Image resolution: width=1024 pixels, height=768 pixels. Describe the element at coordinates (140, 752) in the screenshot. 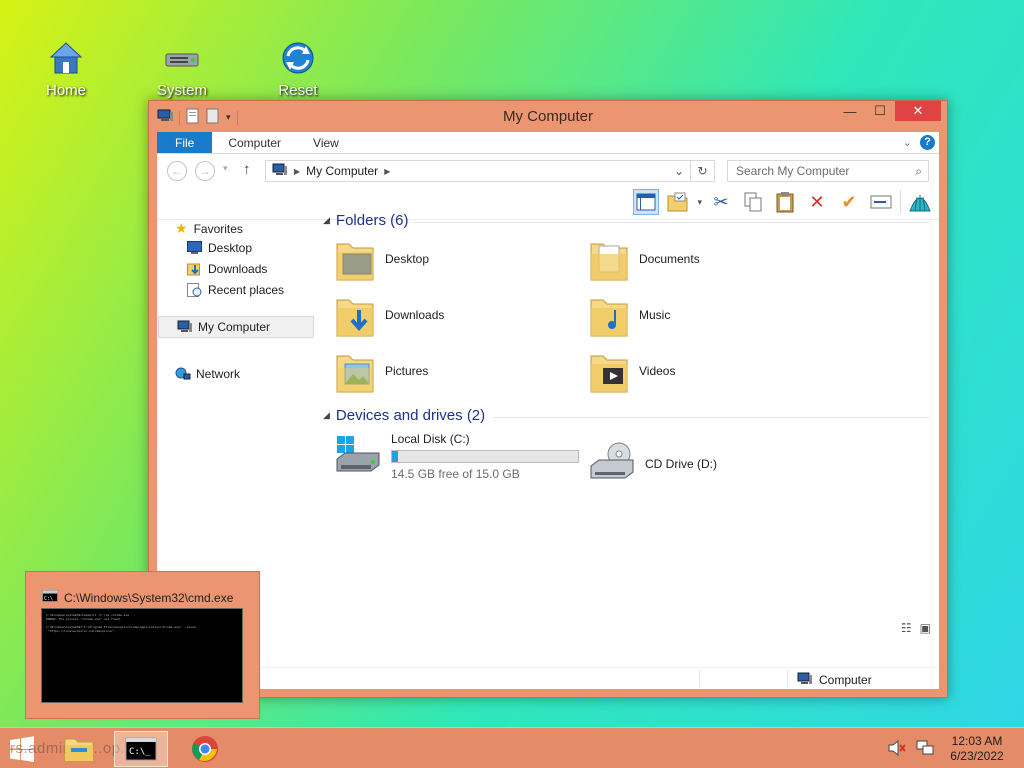

I see `svg-text: C:\_` at that location.